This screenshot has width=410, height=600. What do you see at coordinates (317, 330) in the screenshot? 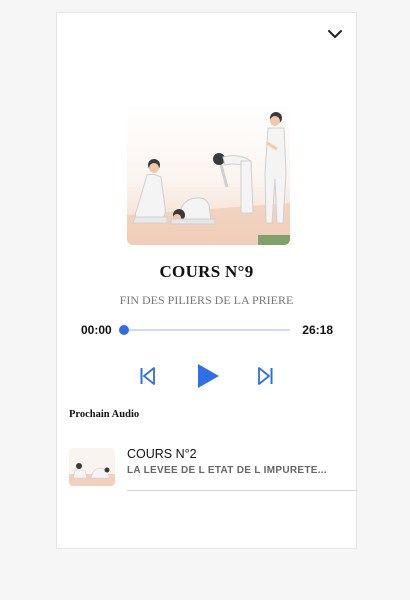
I see `track-duration: 26:18` at bounding box center [317, 330].